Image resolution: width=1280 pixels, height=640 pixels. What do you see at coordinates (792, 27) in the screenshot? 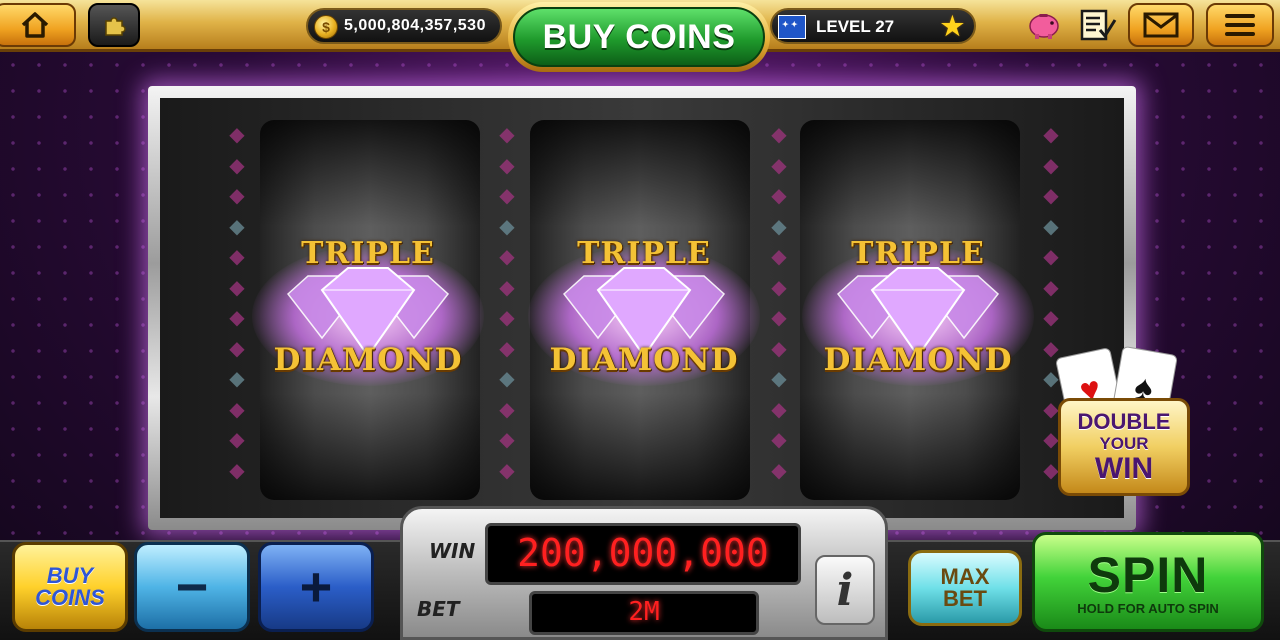
I see `flag-icon` at bounding box center [792, 27].